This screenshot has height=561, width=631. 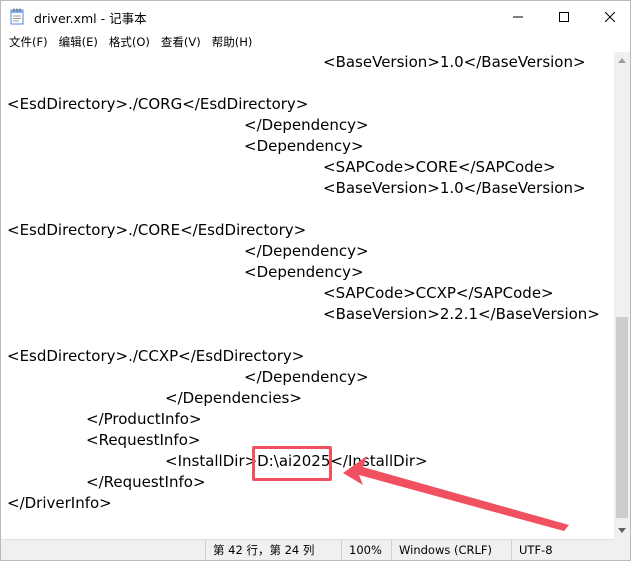 I want to click on vertical-scrollbar, so click(x=622, y=295).